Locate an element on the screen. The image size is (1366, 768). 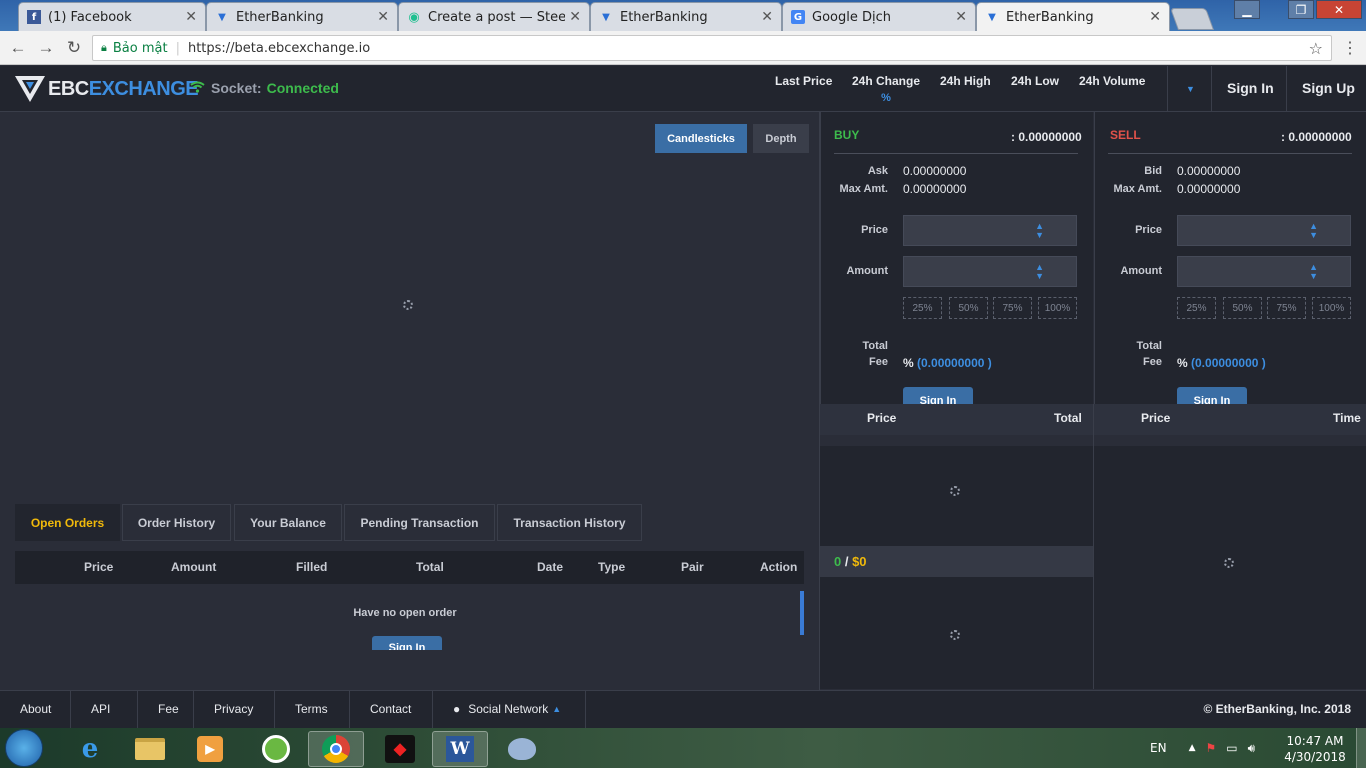
ask-value: 0.00000000 is located at coordinates (935, 171).